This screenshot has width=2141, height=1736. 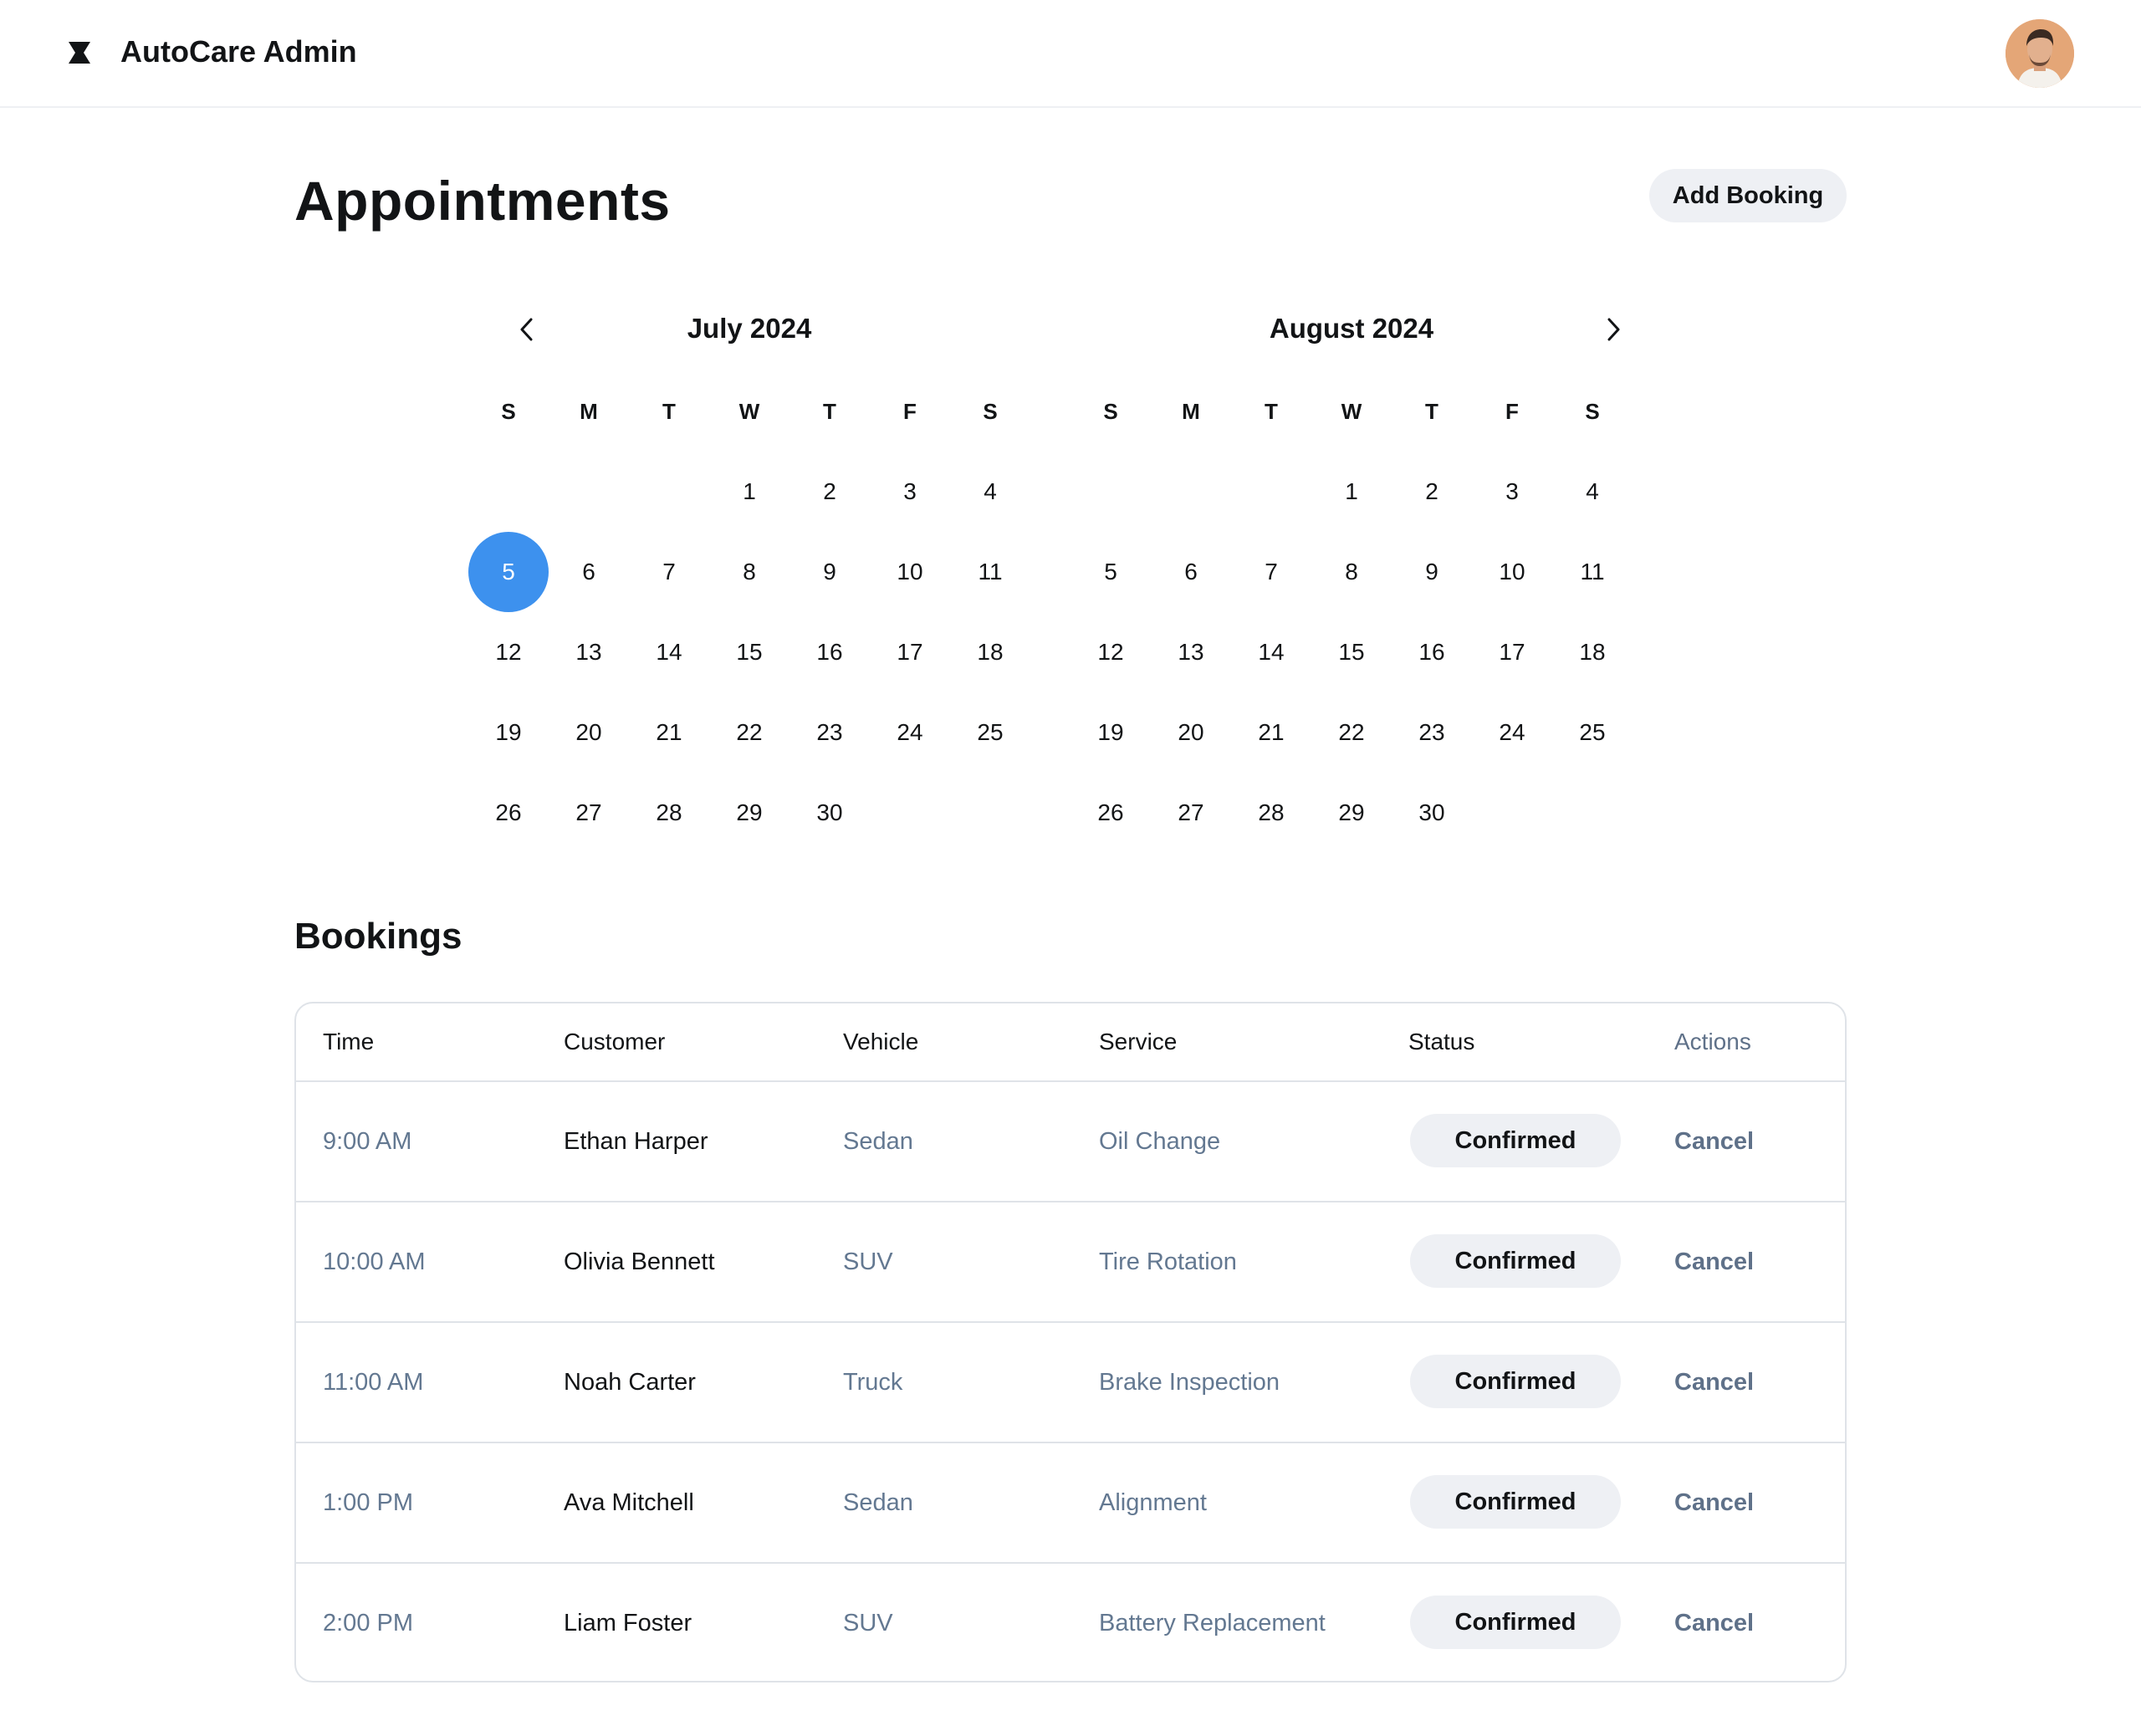 What do you see at coordinates (749, 328) in the screenshot?
I see `month-title: July 2024` at bounding box center [749, 328].